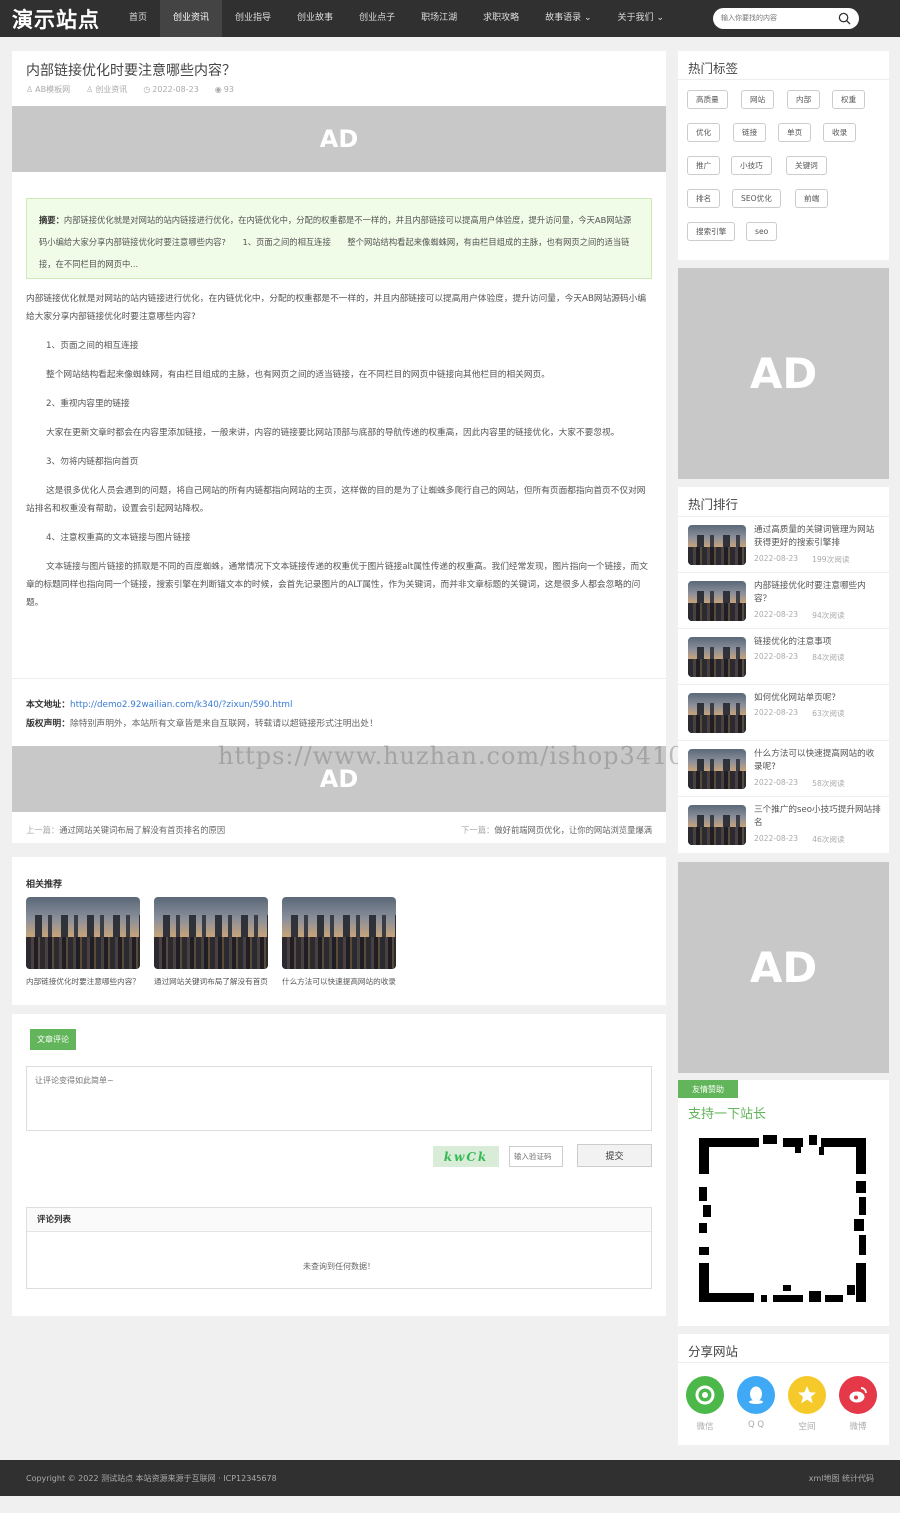 The width and height of the screenshot is (900, 1513). What do you see at coordinates (131, 71) in the screenshot?
I see `article-title: 内部链接优化时要注意哪些内容？` at bounding box center [131, 71].